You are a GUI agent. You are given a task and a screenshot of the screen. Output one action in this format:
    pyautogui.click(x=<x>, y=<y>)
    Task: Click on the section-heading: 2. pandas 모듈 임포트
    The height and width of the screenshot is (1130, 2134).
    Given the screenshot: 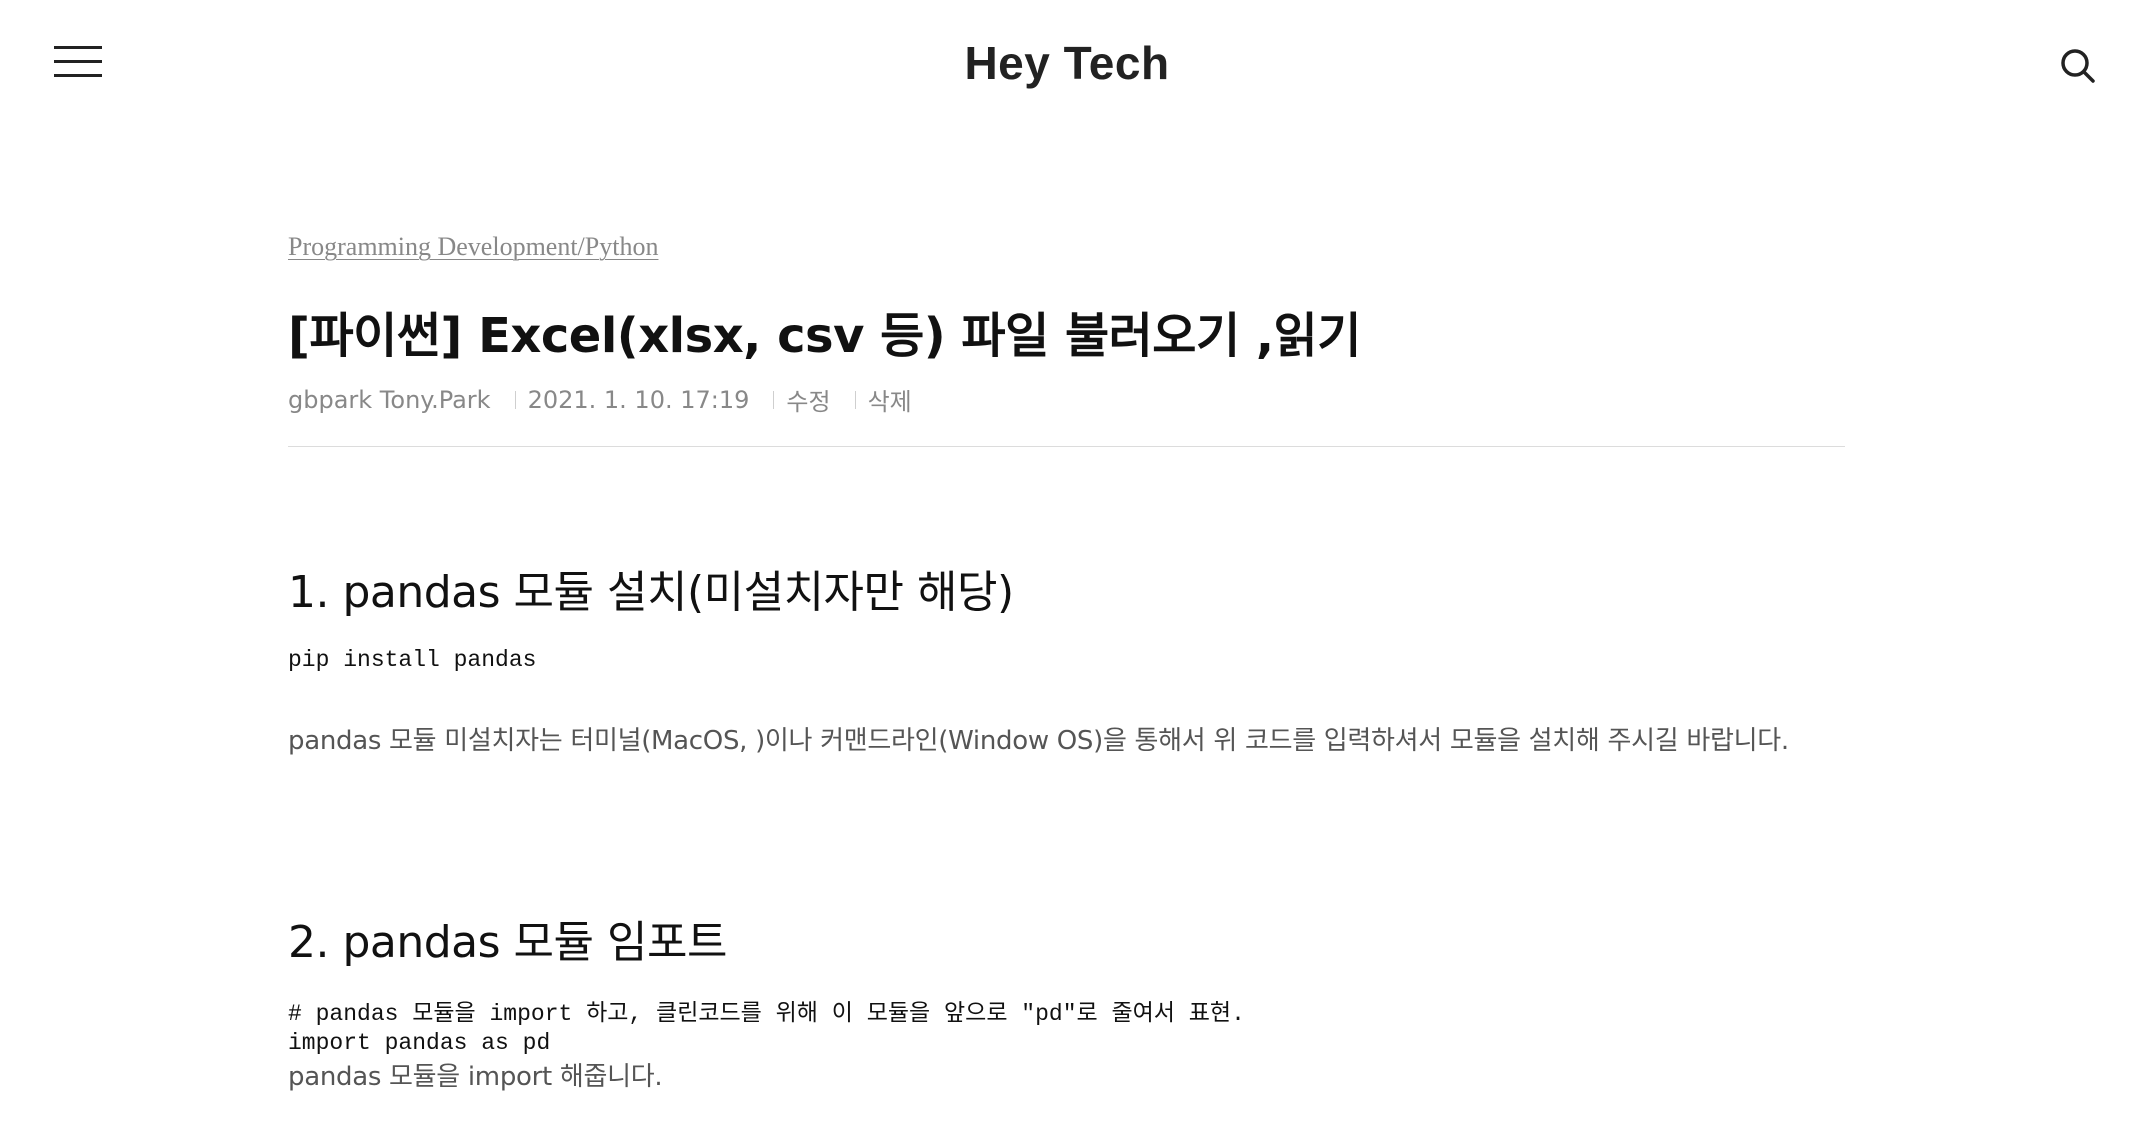 What is the action you would take?
    pyautogui.click(x=507, y=942)
    